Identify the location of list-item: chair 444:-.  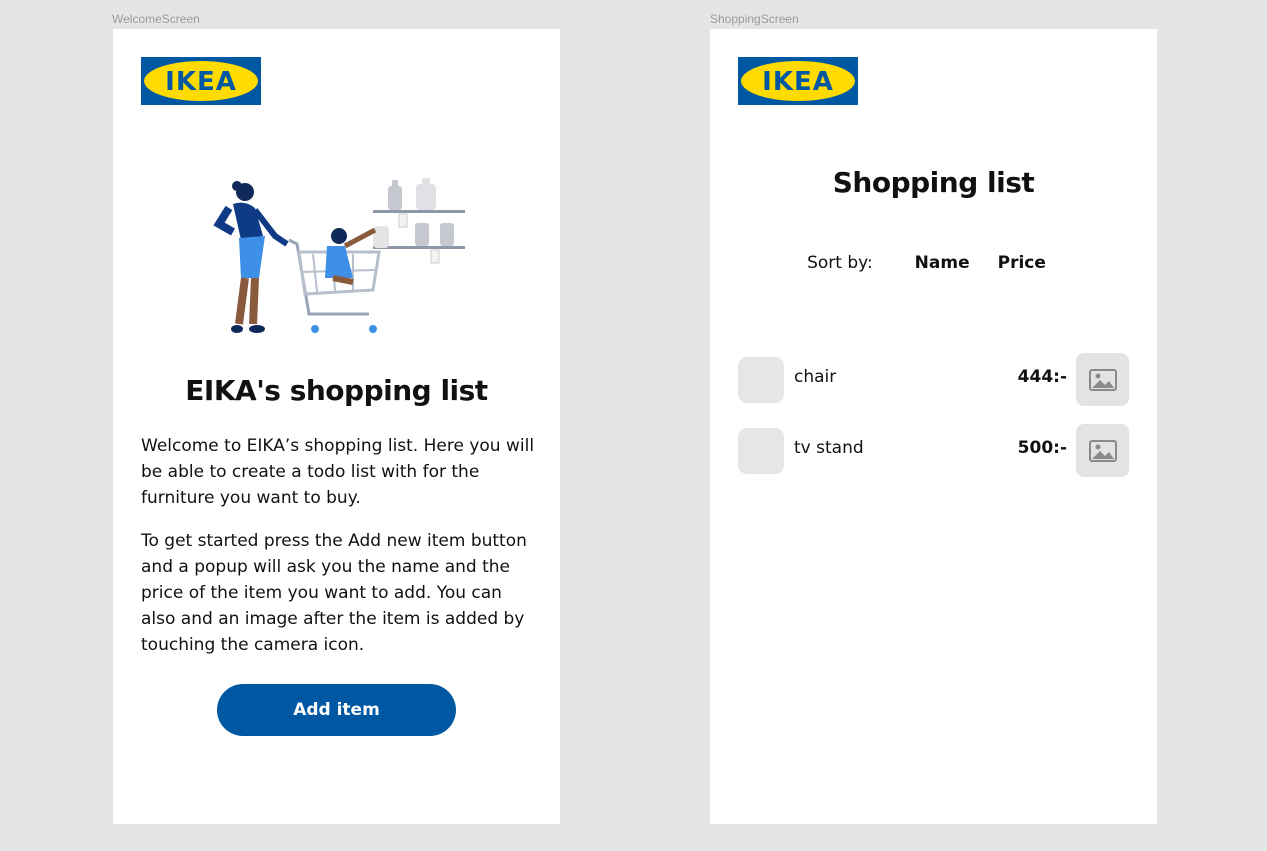
(933, 380).